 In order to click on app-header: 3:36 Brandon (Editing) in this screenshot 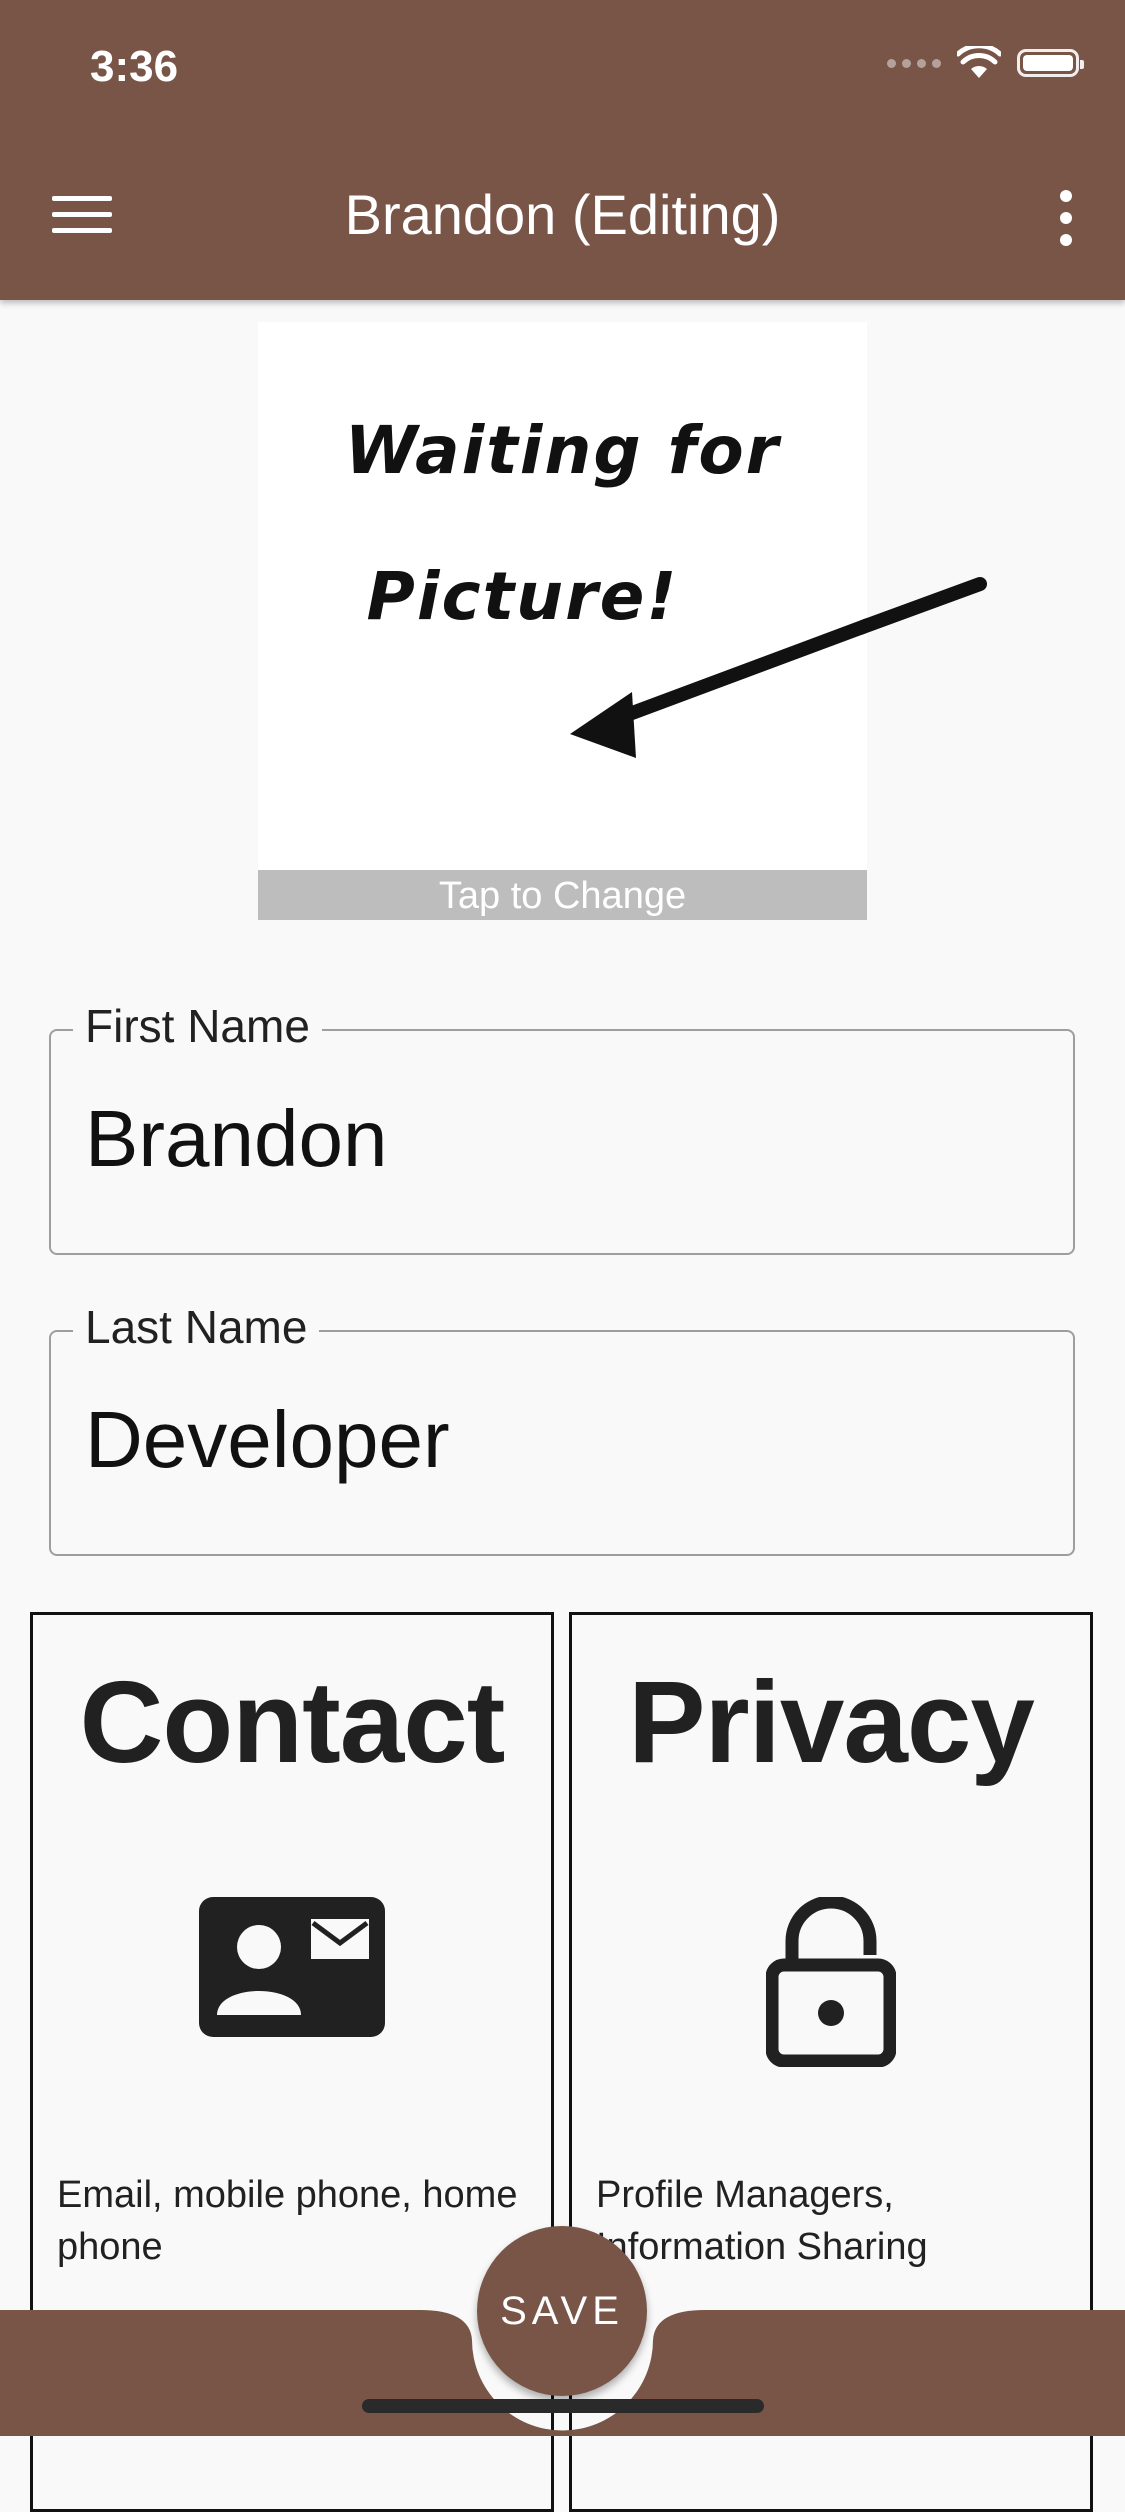, I will do `click(562, 150)`.